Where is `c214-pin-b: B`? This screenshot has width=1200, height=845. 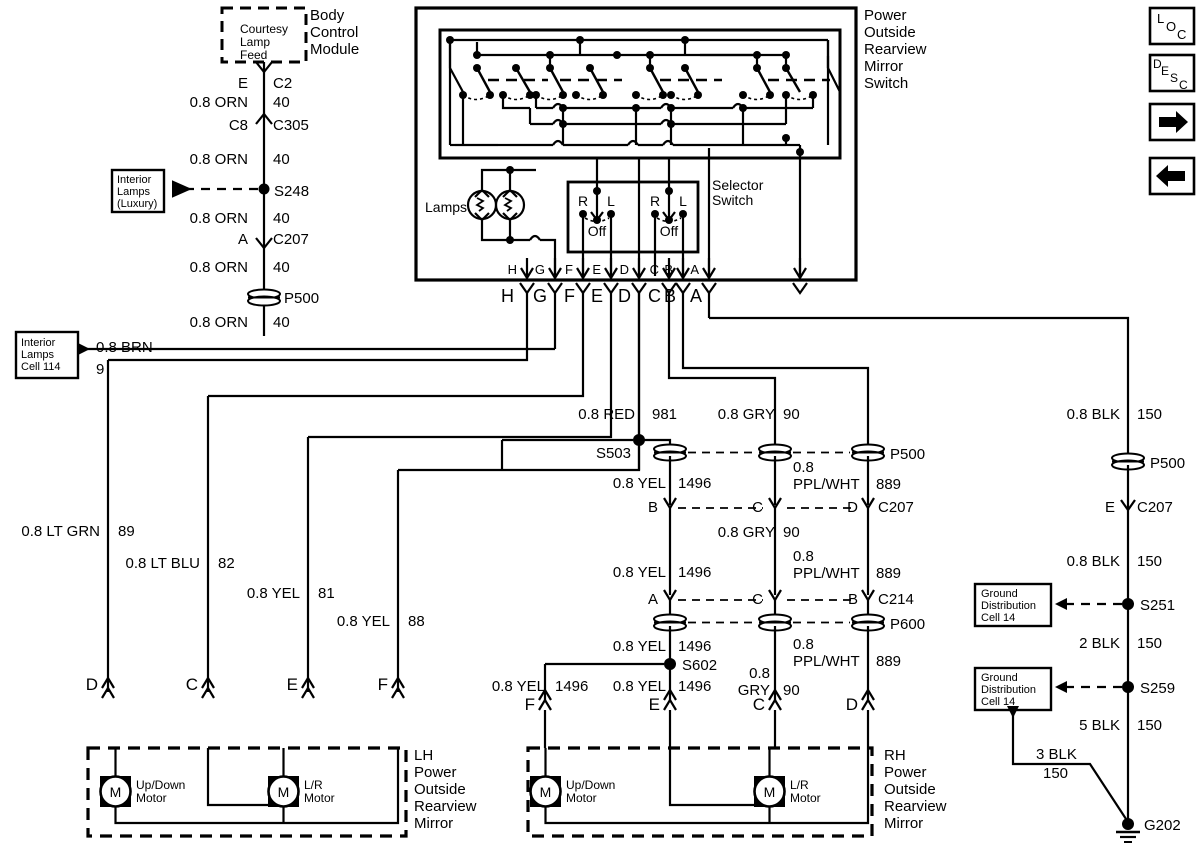
c214-pin-b: B is located at coordinates (853, 599).